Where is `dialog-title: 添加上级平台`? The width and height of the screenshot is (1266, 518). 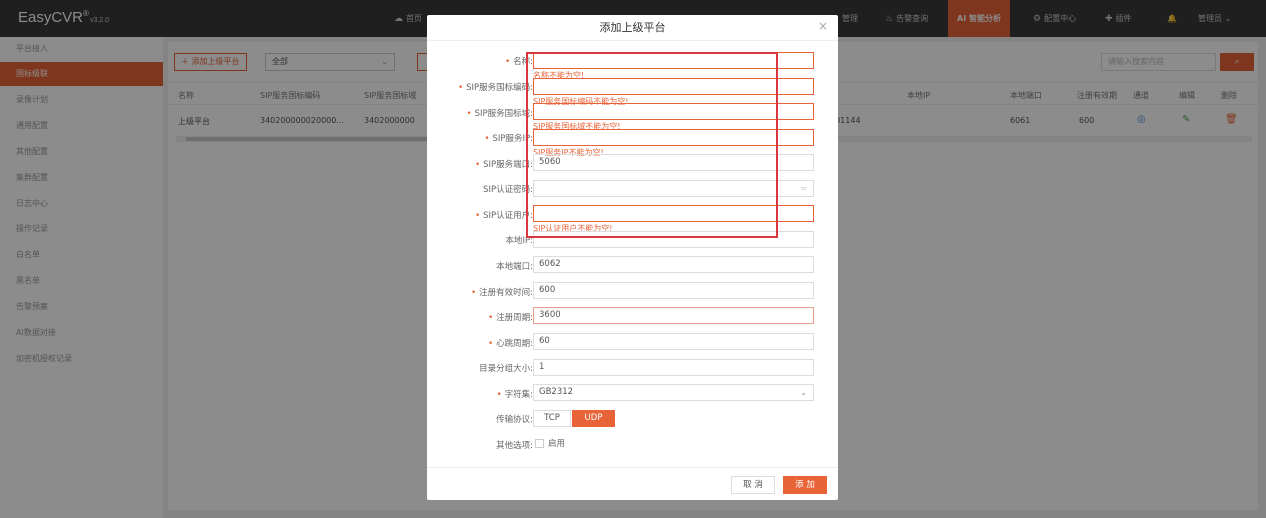
dialog-title: 添加上级平台 is located at coordinates (632, 27).